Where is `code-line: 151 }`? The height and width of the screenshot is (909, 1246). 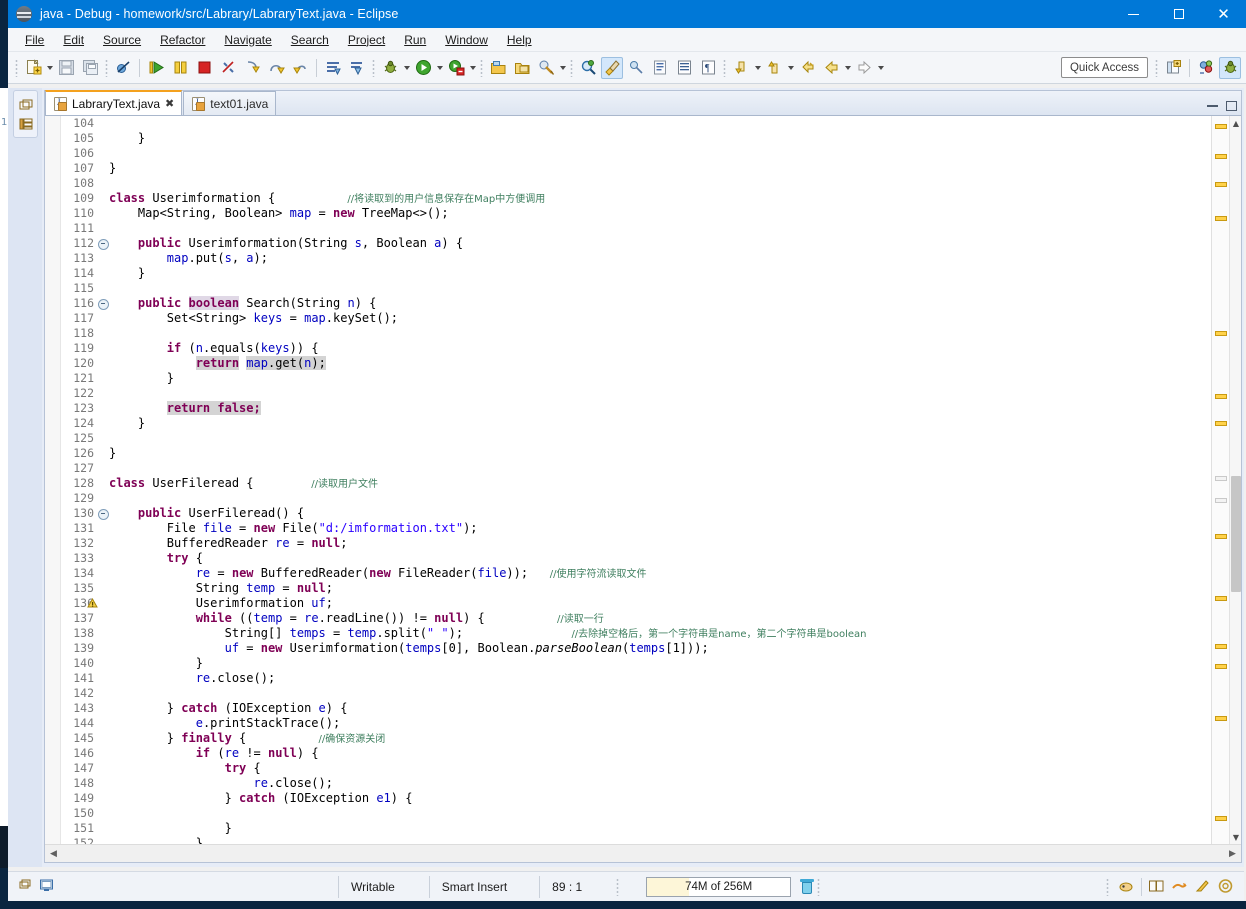
code-line: 151 } is located at coordinates (636, 828).